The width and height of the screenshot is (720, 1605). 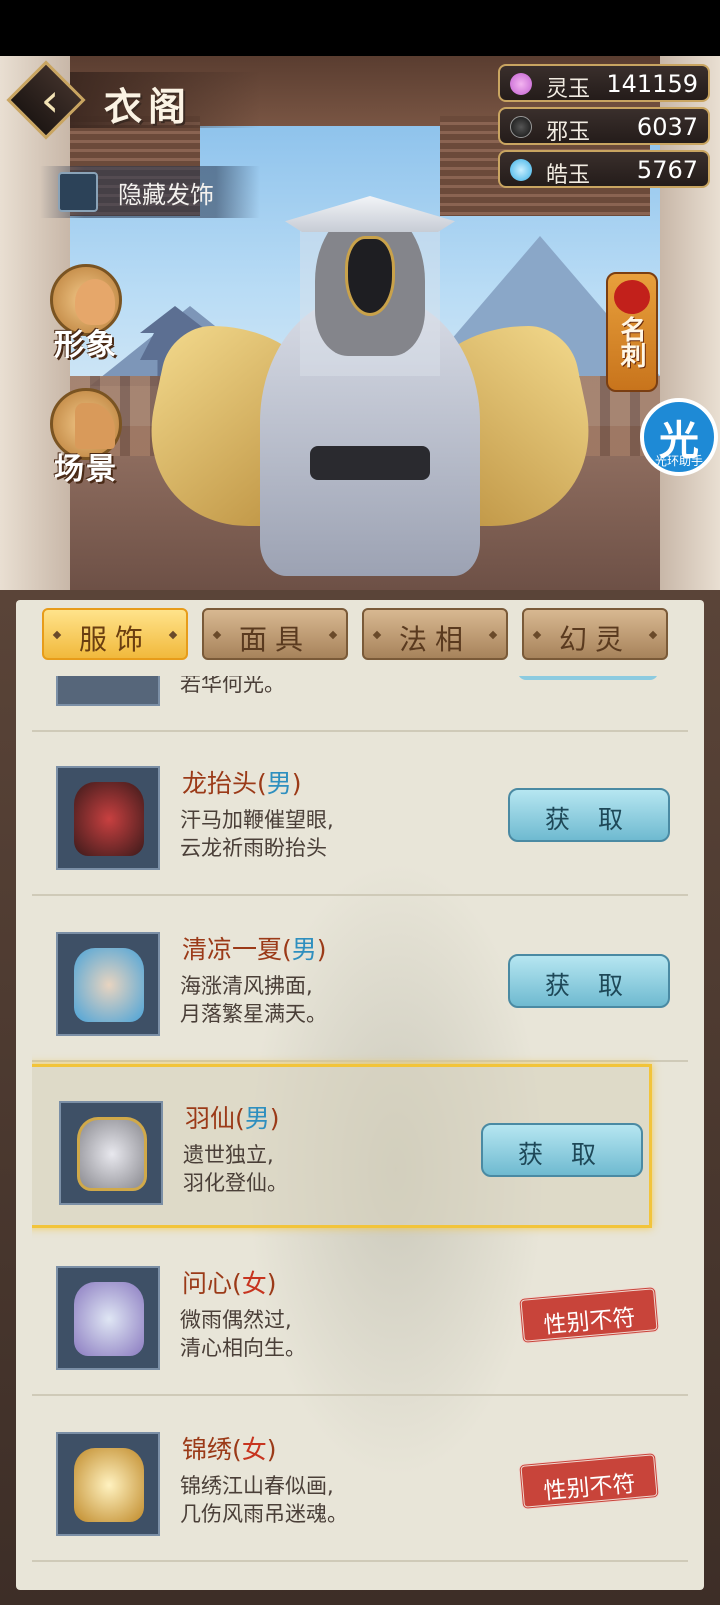 What do you see at coordinates (632, 297) in the screenshot?
I see `namecard-emblem-icon` at bounding box center [632, 297].